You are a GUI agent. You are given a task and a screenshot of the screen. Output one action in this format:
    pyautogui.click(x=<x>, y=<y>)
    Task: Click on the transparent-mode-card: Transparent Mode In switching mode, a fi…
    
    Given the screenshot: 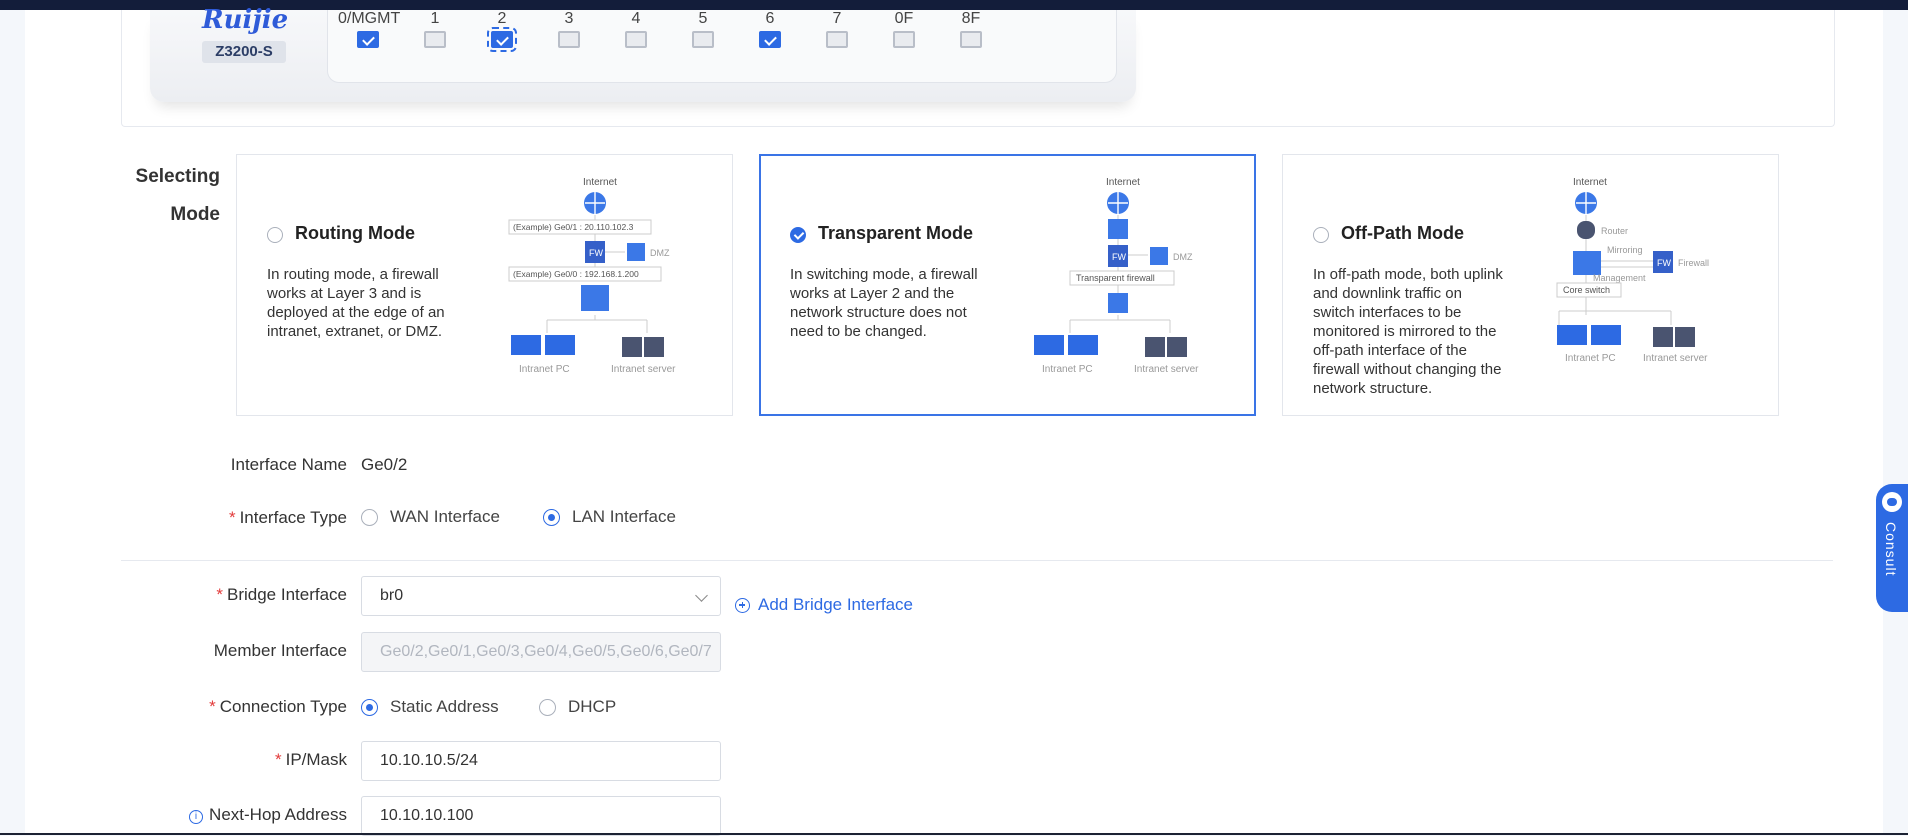 What is the action you would take?
    pyautogui.click(x=1007, y=285)
    